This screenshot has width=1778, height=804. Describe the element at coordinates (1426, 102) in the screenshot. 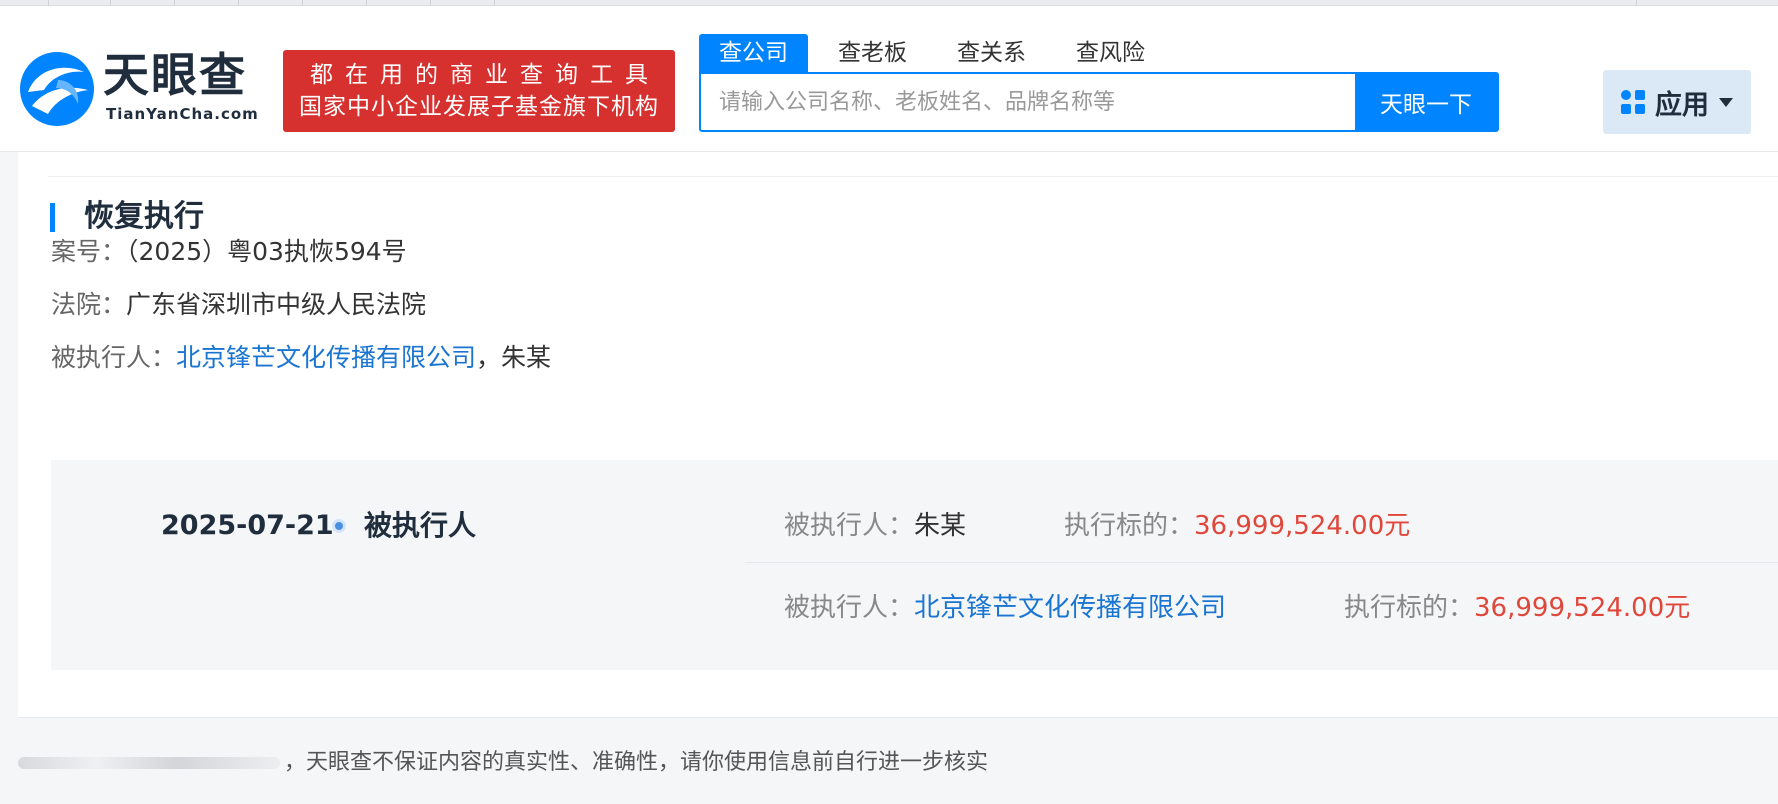

I see `search-button: 天眼一下` at that location.